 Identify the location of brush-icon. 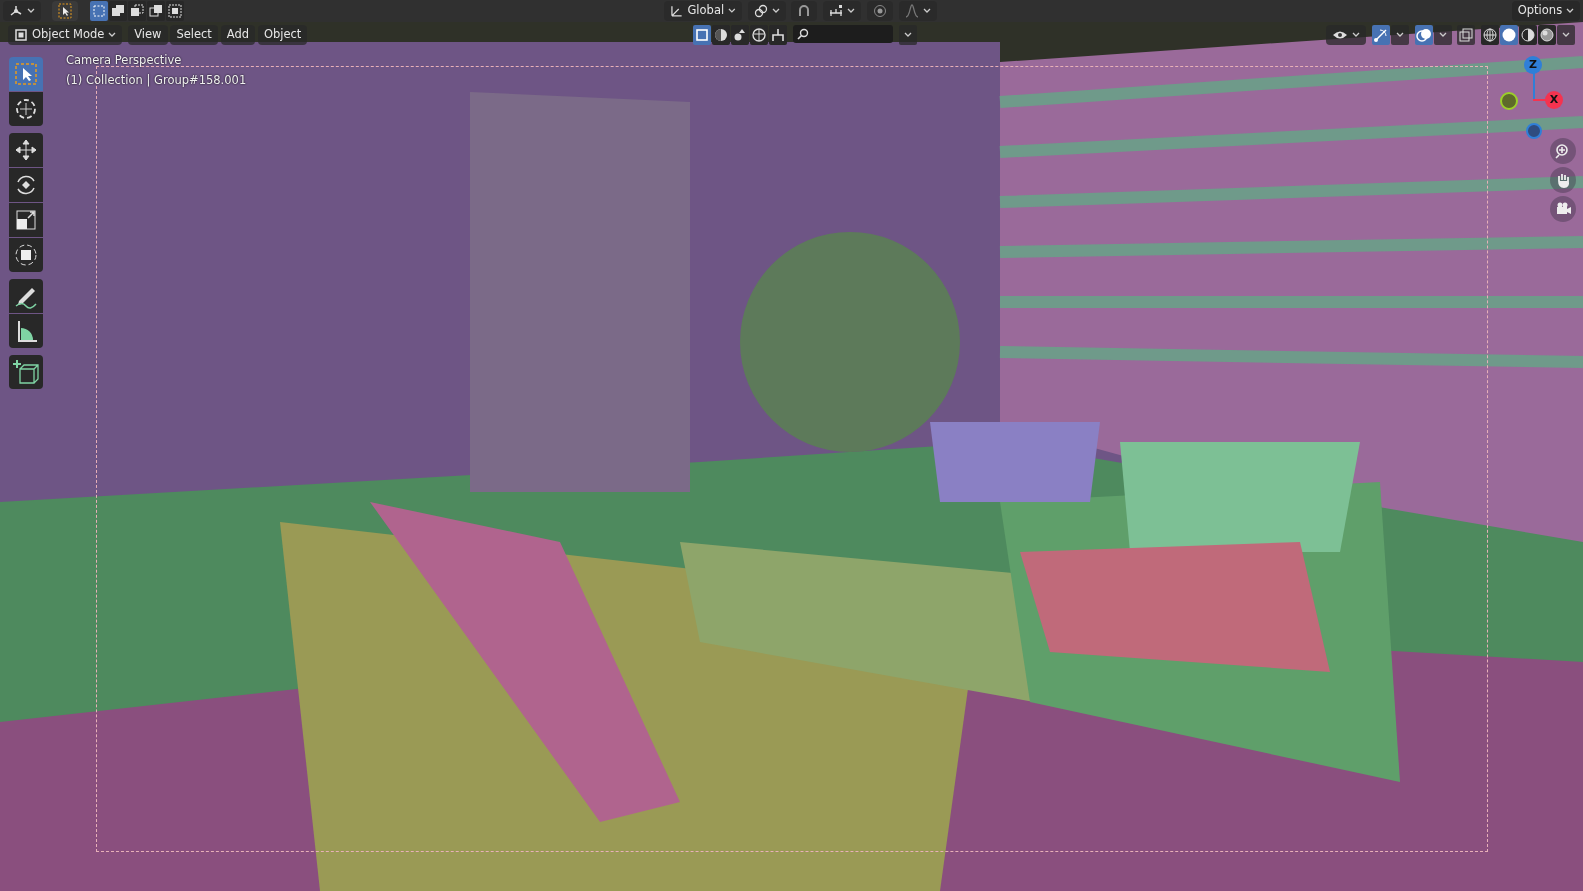
(778, 34).